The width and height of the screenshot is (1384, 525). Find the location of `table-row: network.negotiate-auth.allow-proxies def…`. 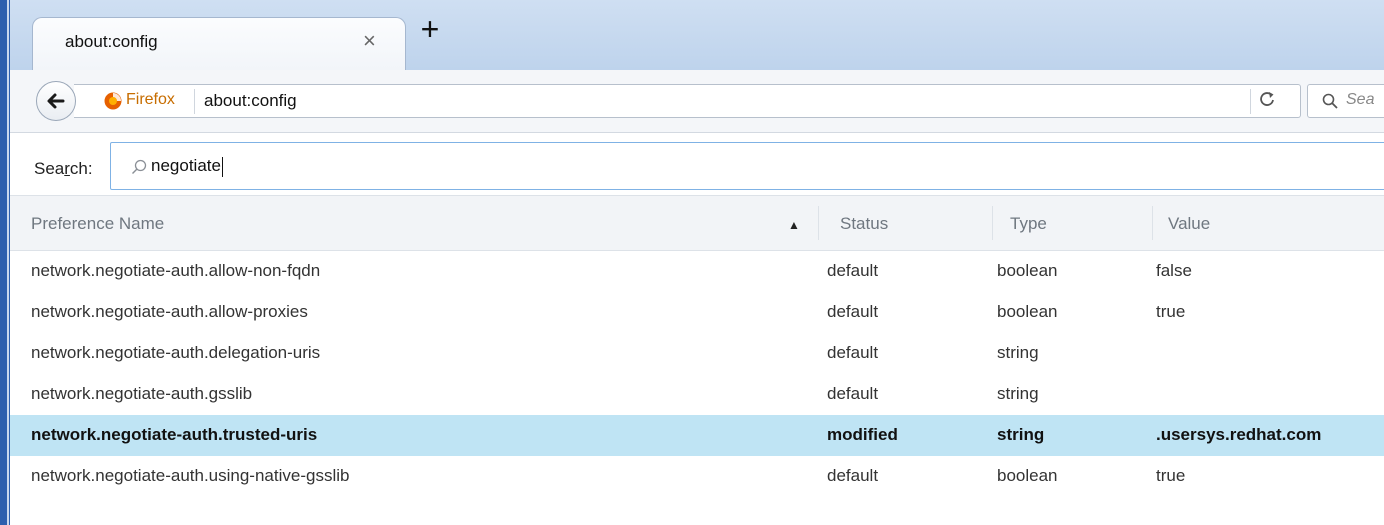

table-row: network.negotiate-auth.allow-proxies def… is located at coordinates (697, 312).